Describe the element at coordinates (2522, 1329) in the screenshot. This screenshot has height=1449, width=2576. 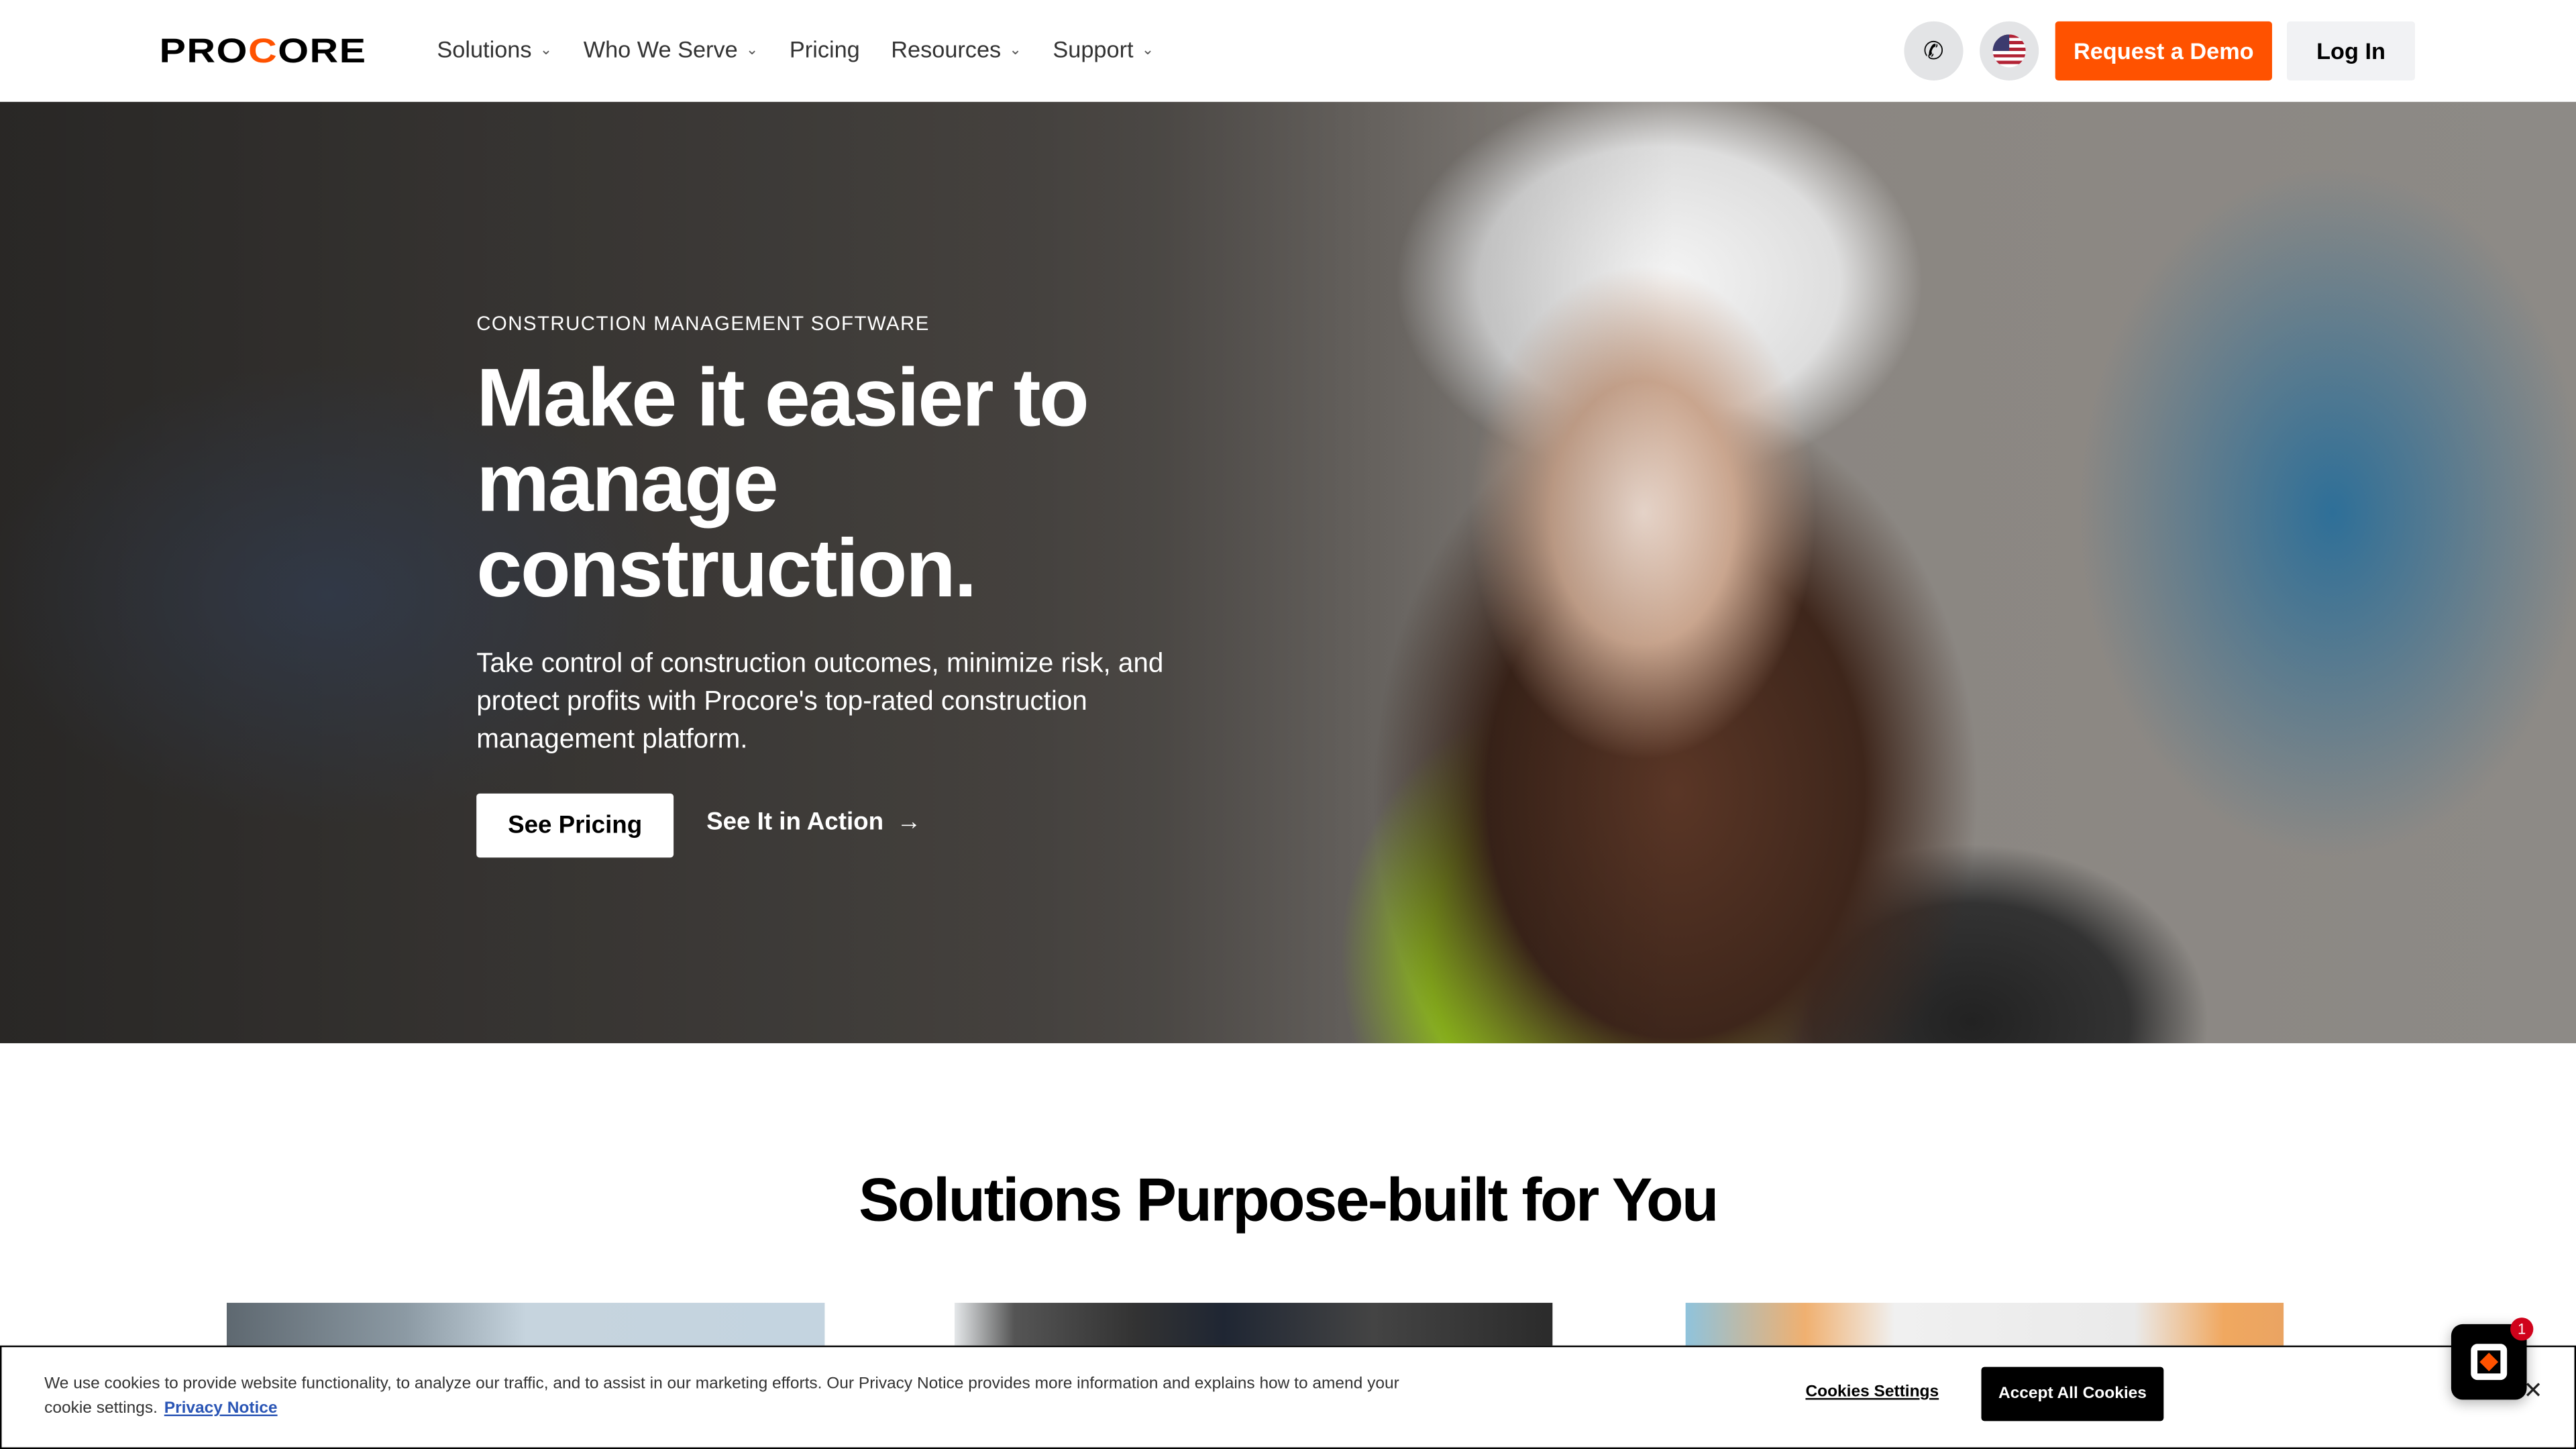
I see `notification-badge: 1` at that location.